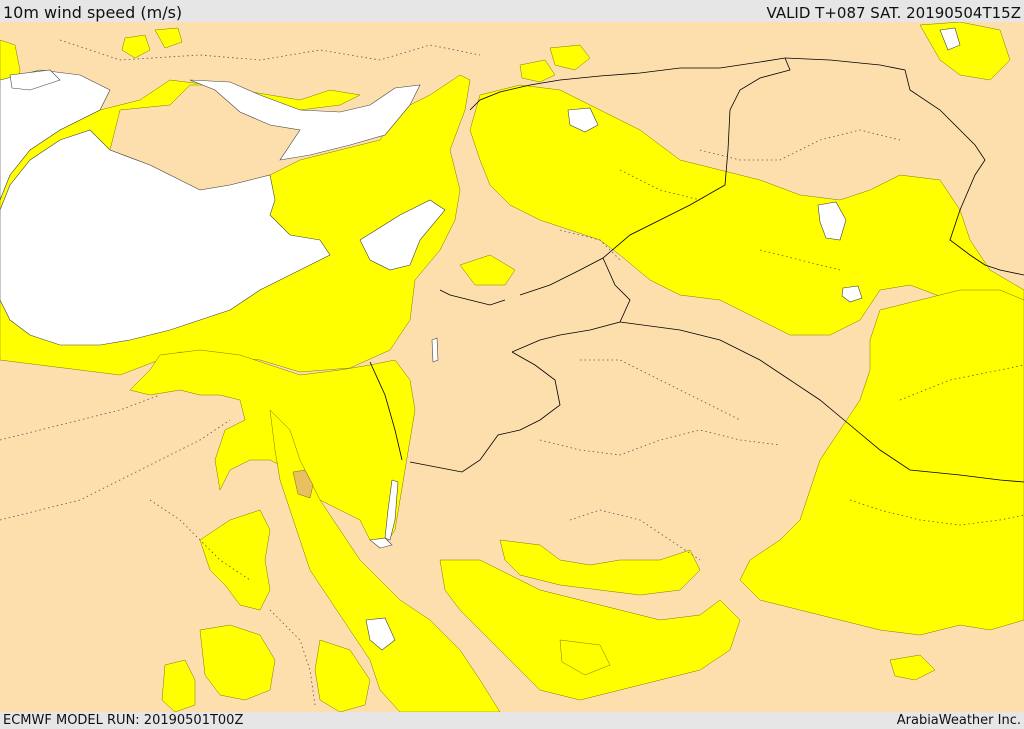 This screenshot has height=729, width=1024. I want to click on dead-sea, so click(435, 350).